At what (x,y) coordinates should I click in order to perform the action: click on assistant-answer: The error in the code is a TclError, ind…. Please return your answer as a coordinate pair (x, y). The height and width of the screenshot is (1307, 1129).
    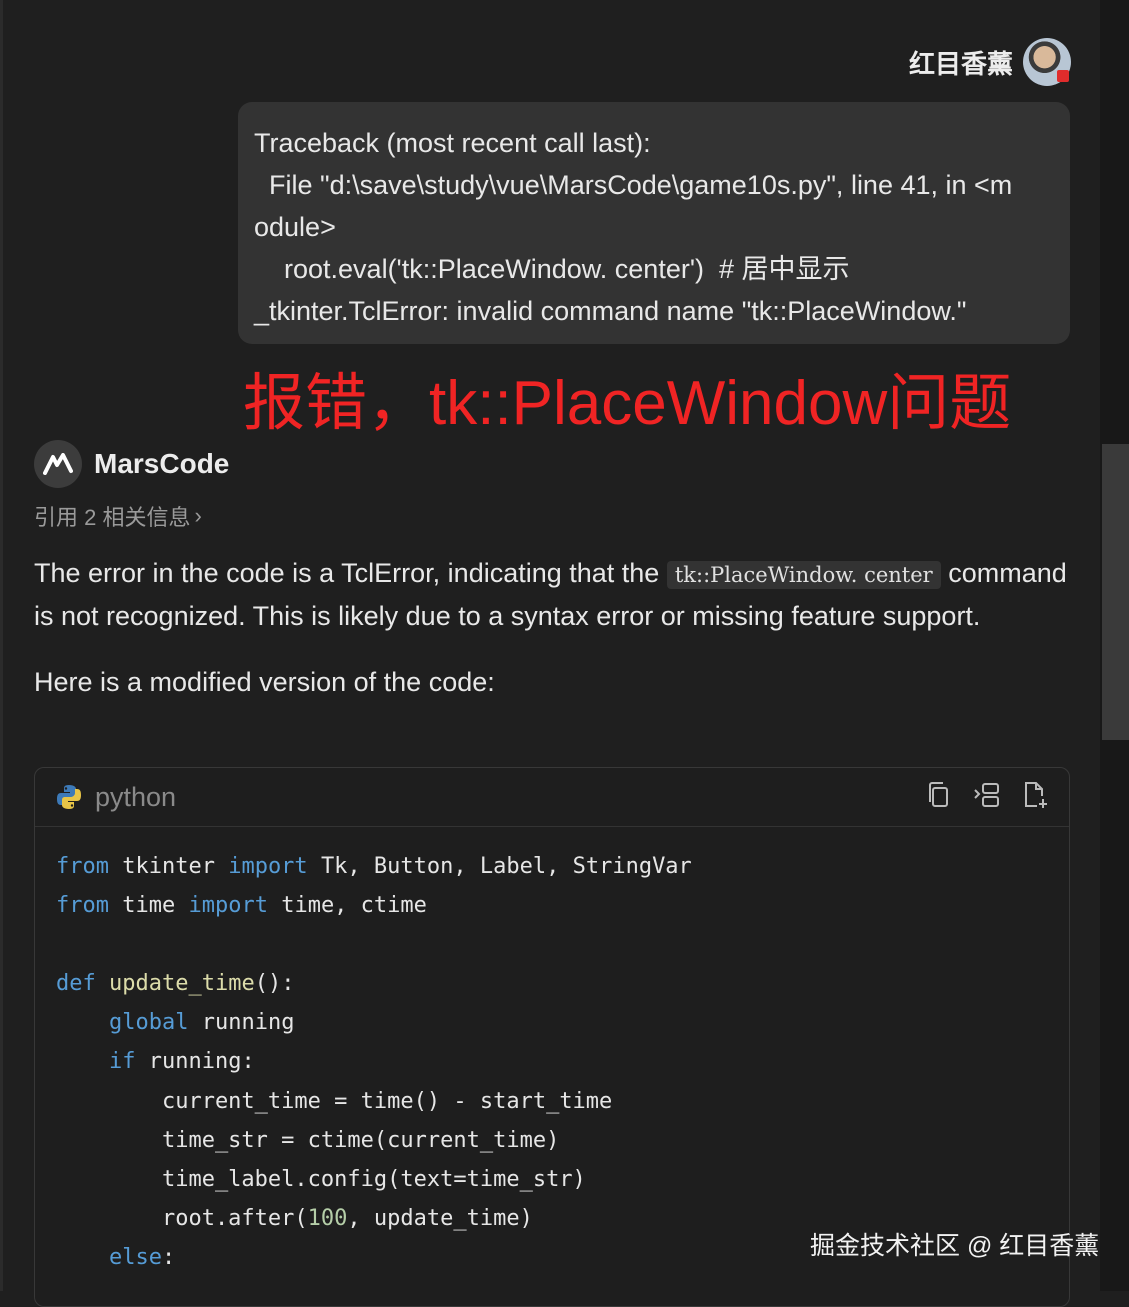
    Looking at the image, I should click on (554, 628).